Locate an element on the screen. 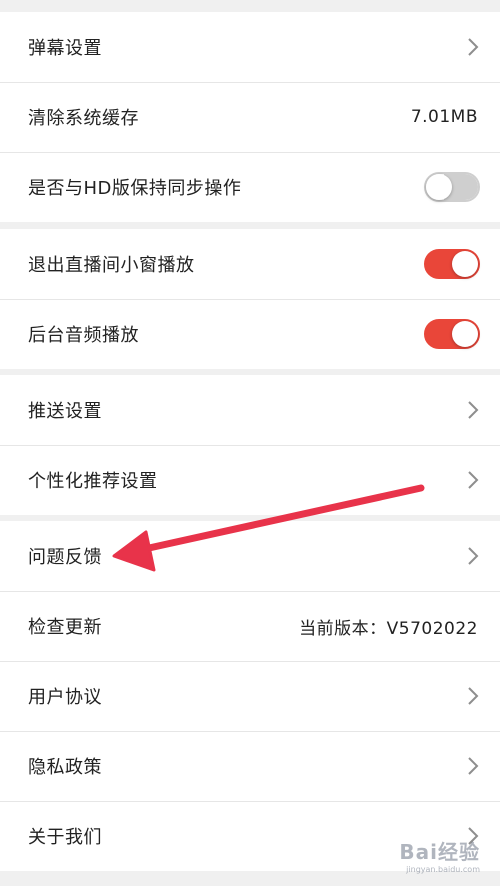 The width and height of the screenshot is (500, 886). row-label: 隐私政策 is located at coordinates (65, 767).